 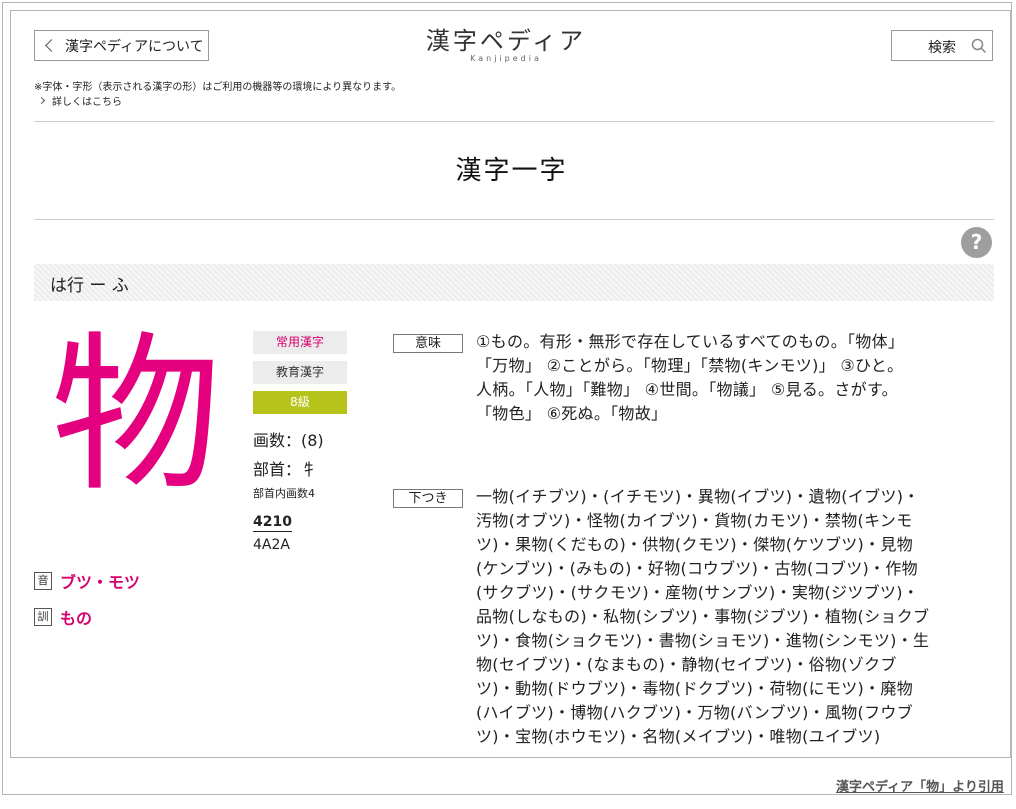 I want to click on meaning-line: ①もの。有形・無形で存在しているすべてのもの。「物体」, so click(x=690, y=341).